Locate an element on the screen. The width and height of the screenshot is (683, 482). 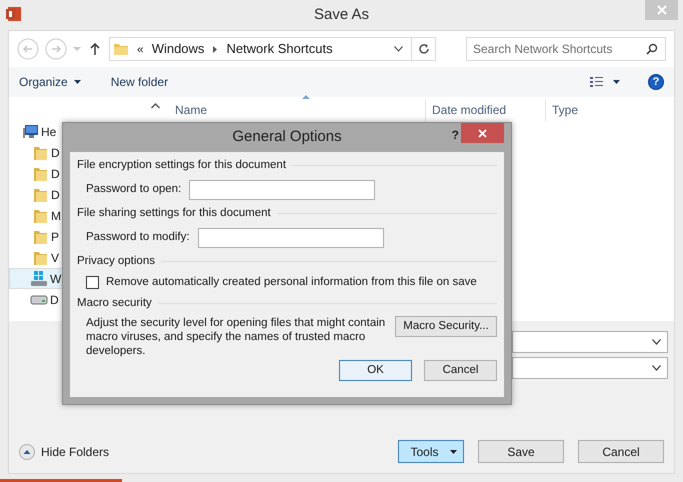
window-title: Save As is located at coordinates (342, 14).